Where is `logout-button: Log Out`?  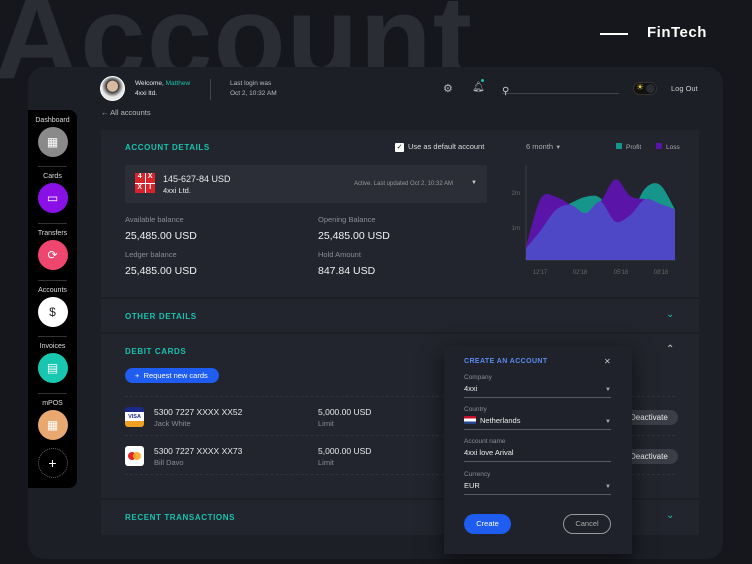 logout-button: Log Out is located at coordinates (684, 88).